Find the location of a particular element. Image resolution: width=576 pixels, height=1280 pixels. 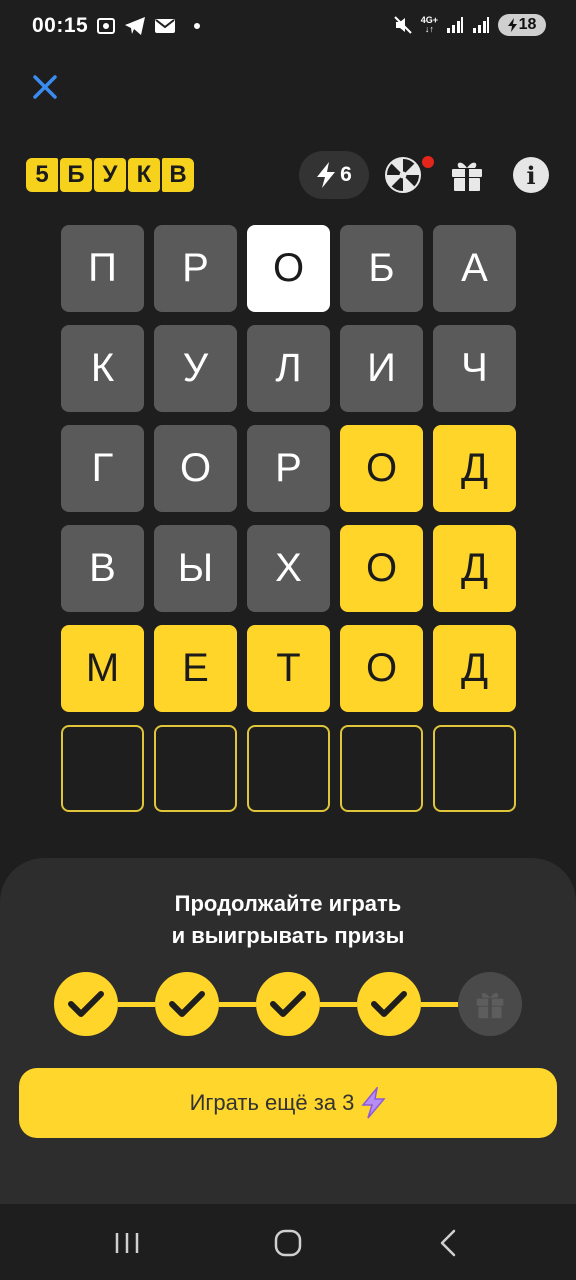

dot-icon is located at coordinates (197, 26).